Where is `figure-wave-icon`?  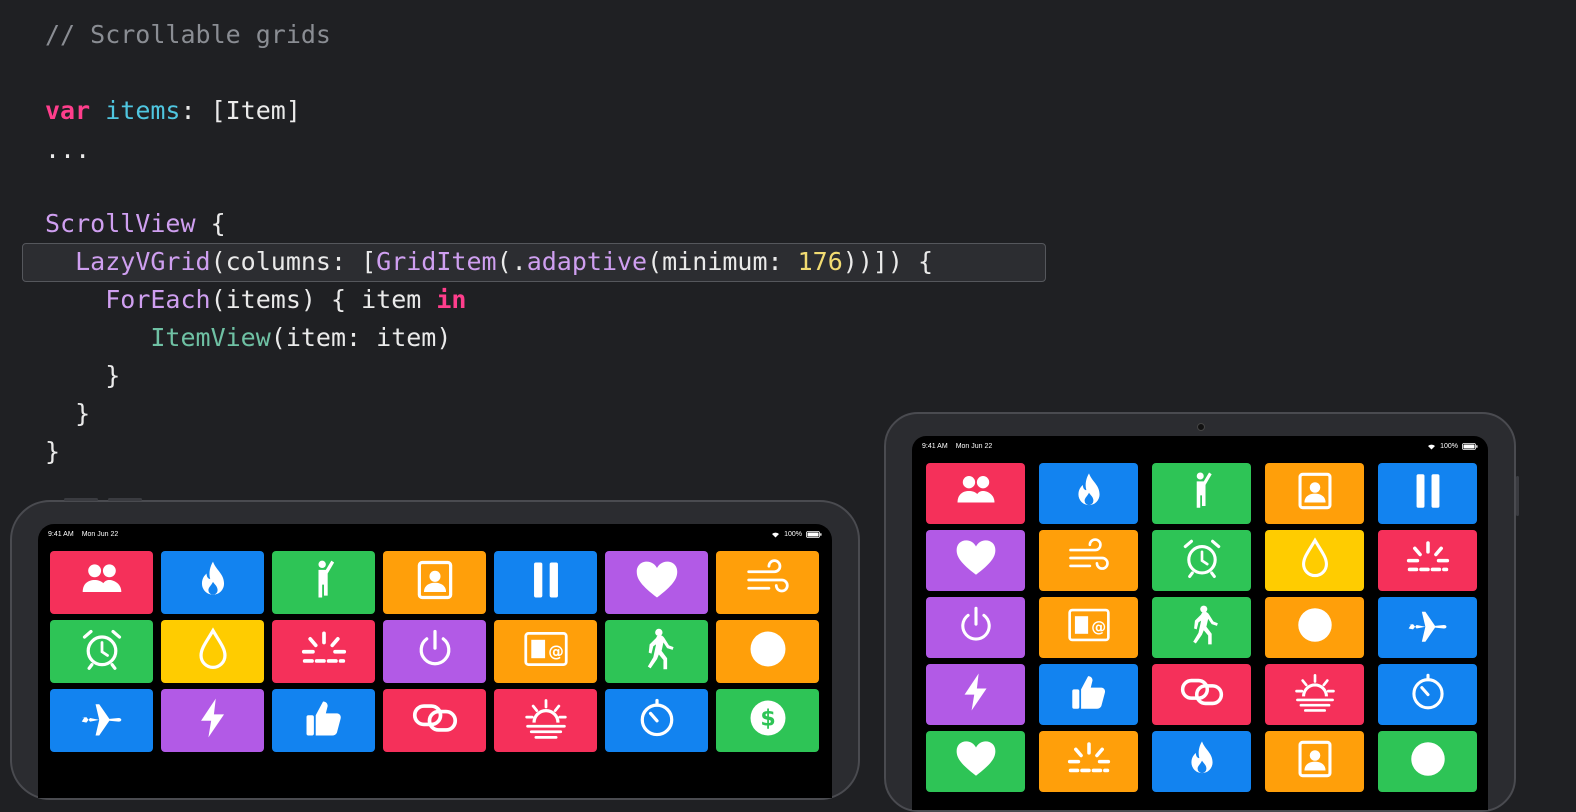 figure-wave-icon is located at coordinates (1202, 493).